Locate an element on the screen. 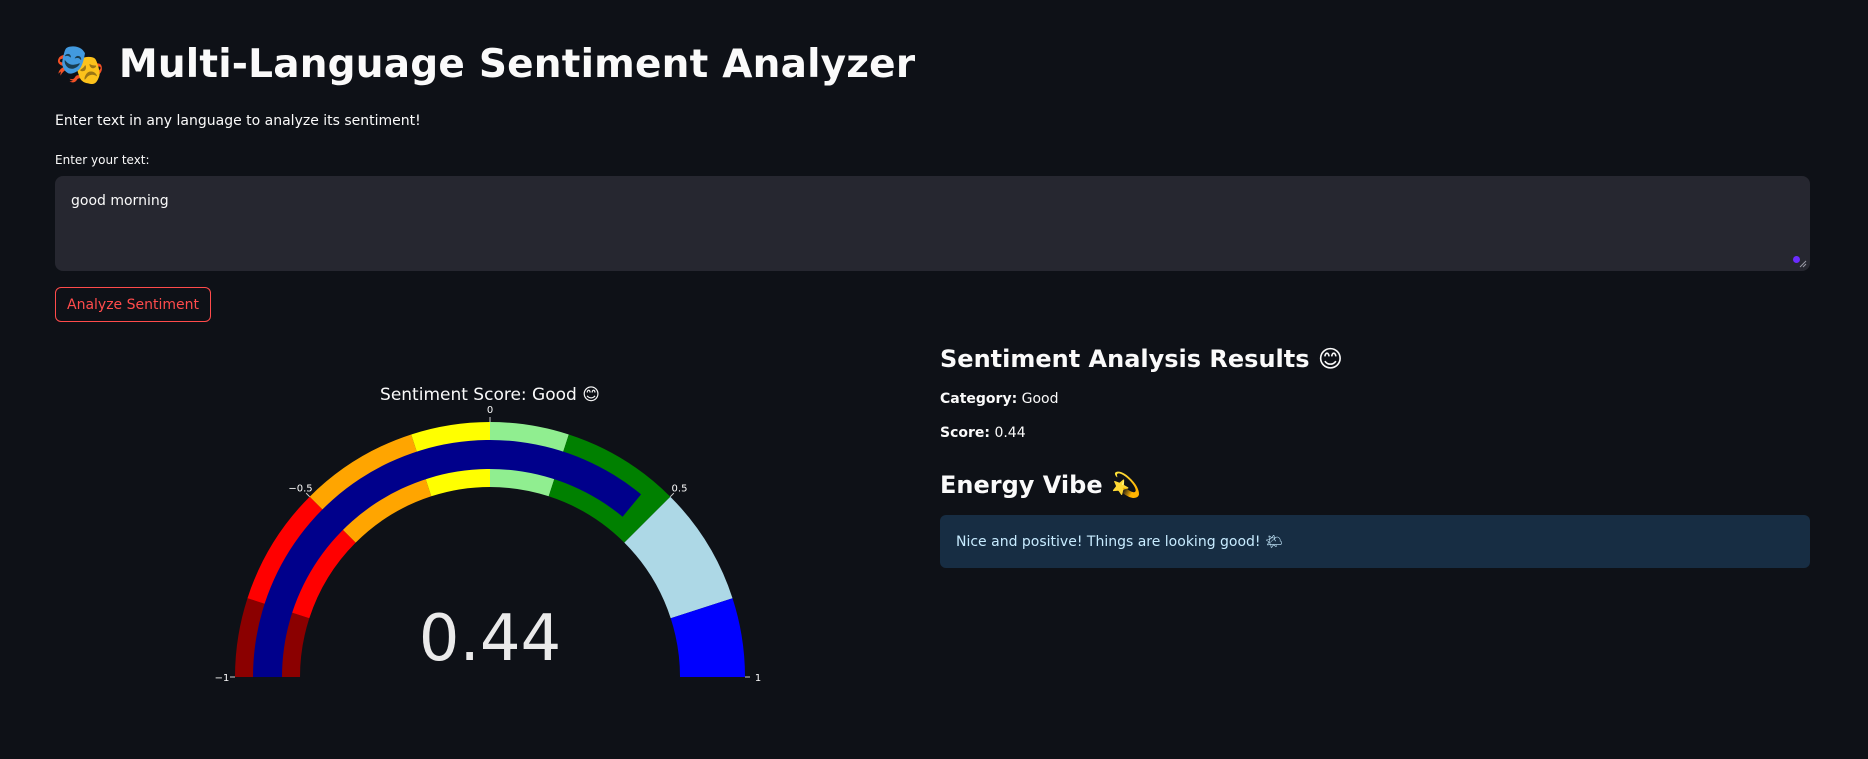 The width and height of the screenshot is (1868, 759). theater-masks-icon: 🎭 is located at coordinates (80, 64).